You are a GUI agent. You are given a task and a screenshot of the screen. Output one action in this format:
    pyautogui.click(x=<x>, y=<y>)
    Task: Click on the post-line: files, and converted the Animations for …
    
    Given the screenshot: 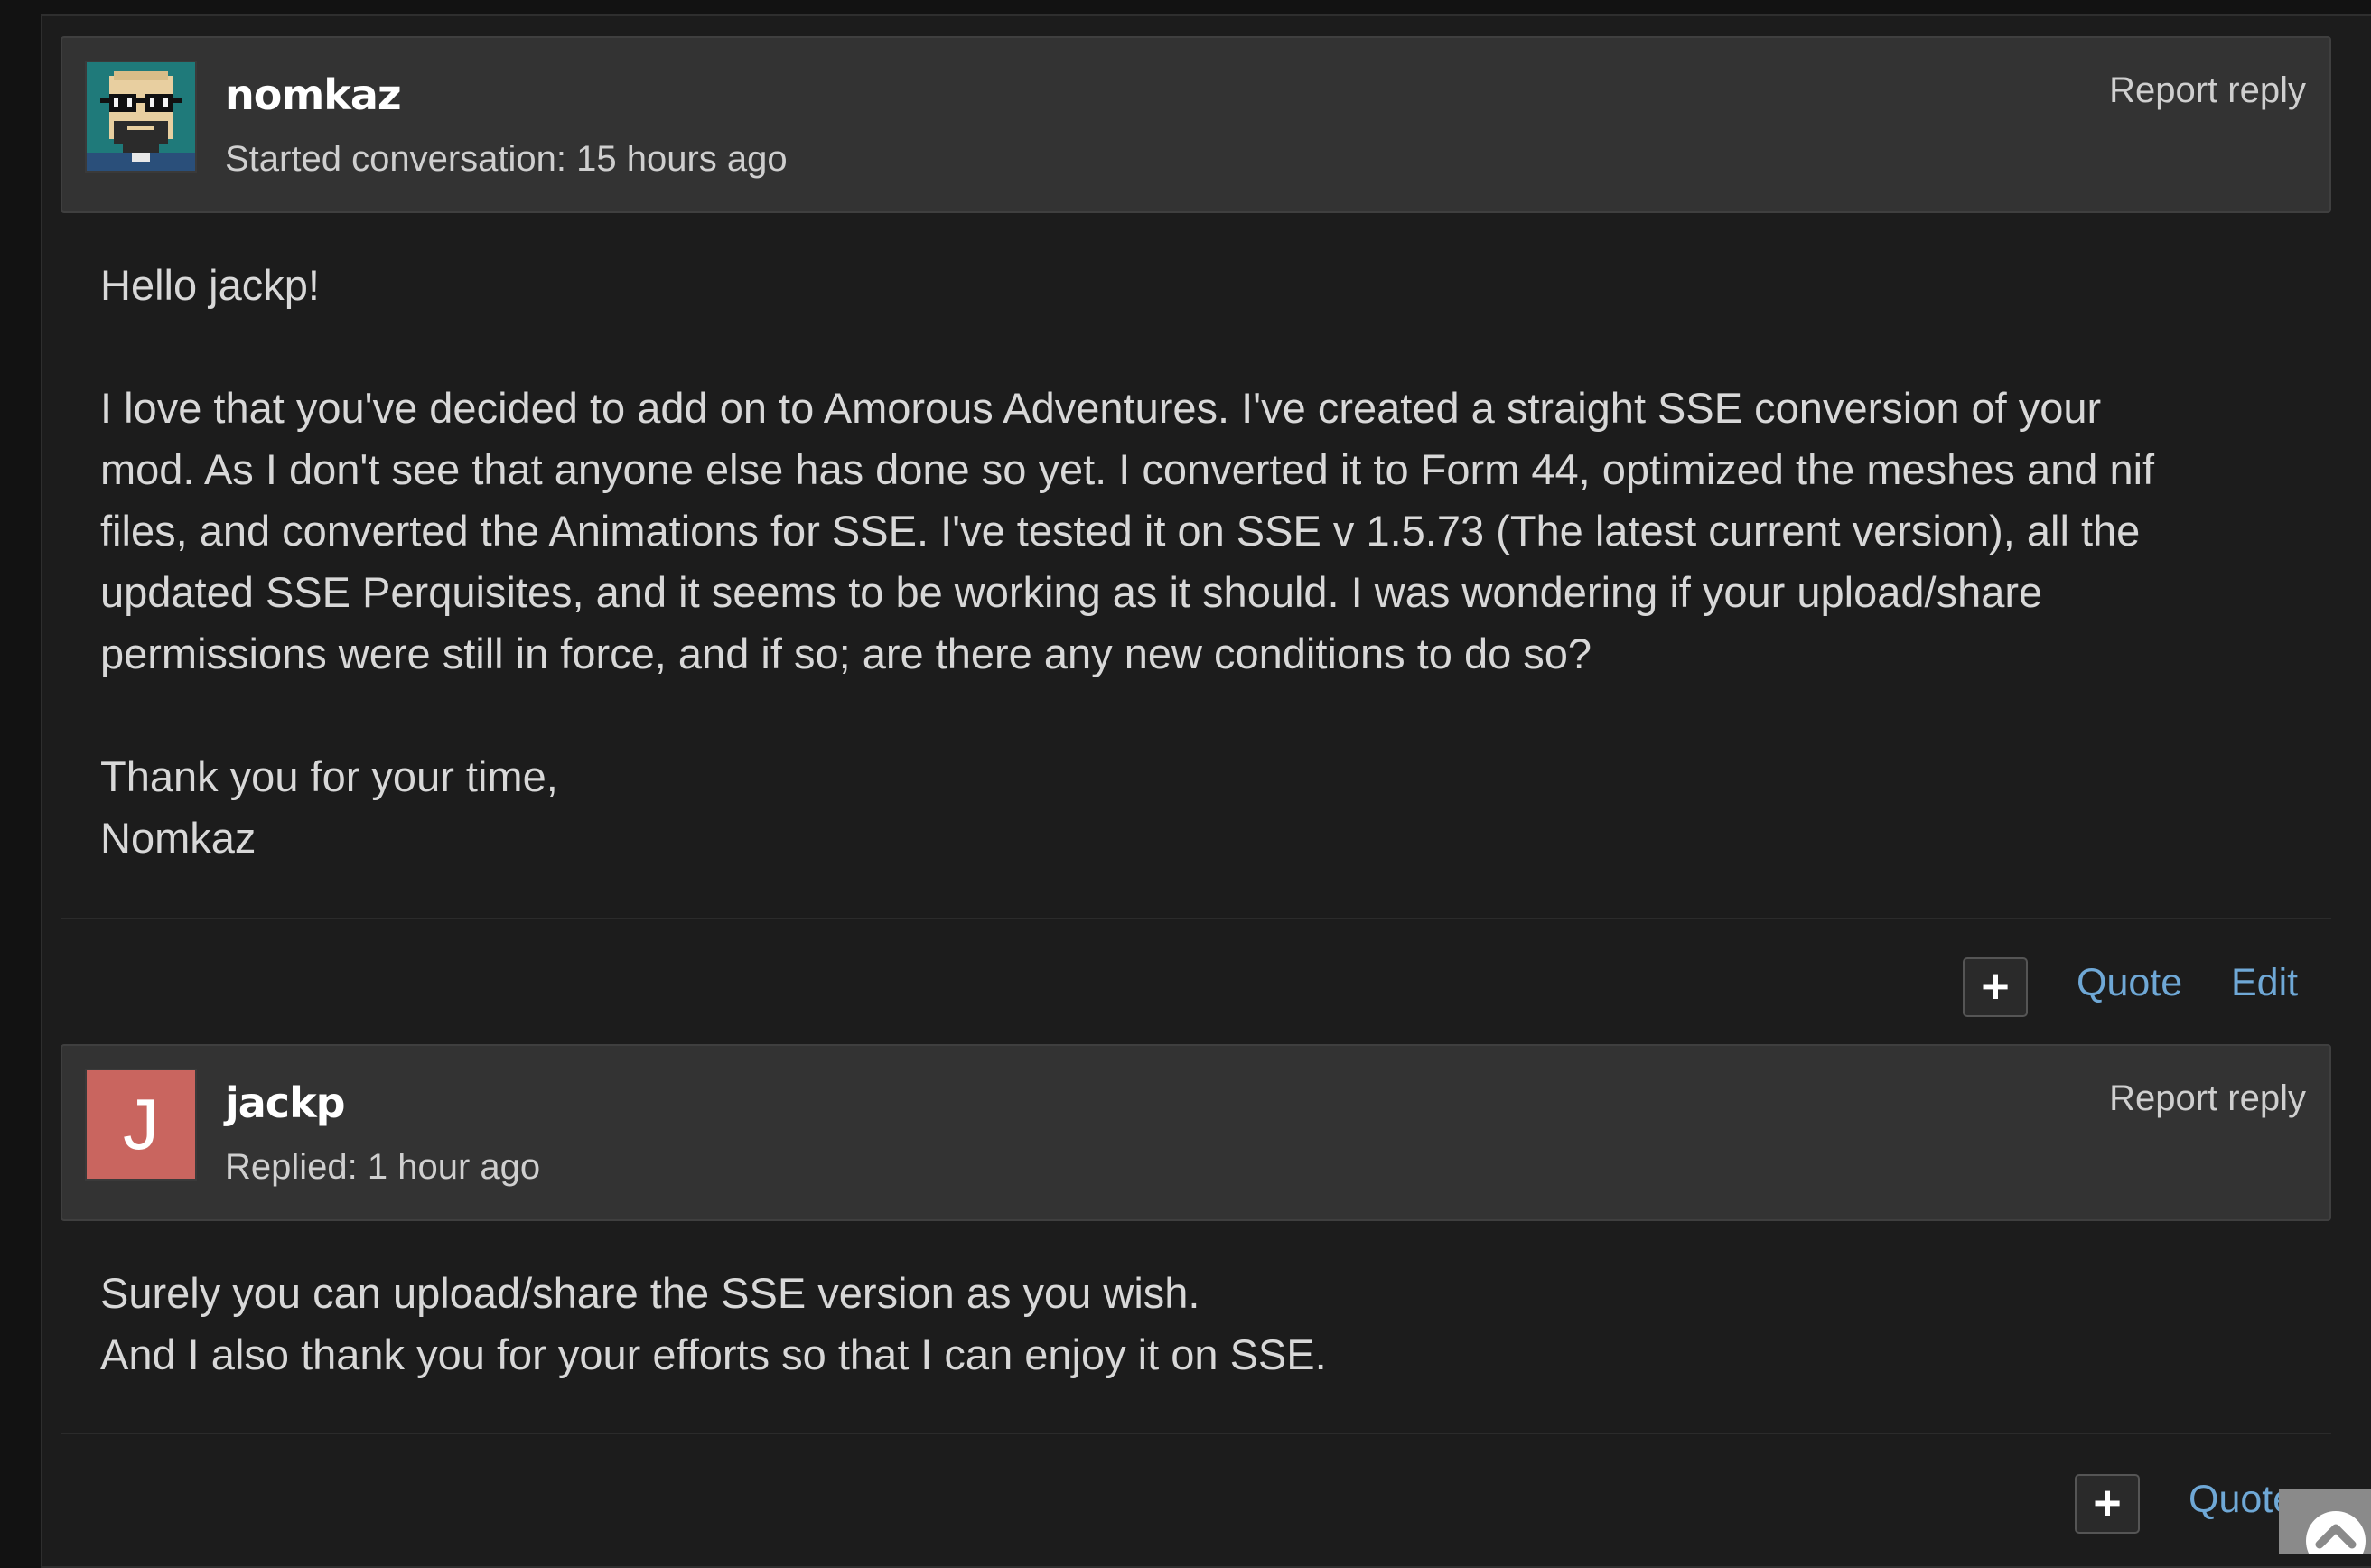 What is the action you would take?
    pyautogui.click(x=1120, y=531)
    